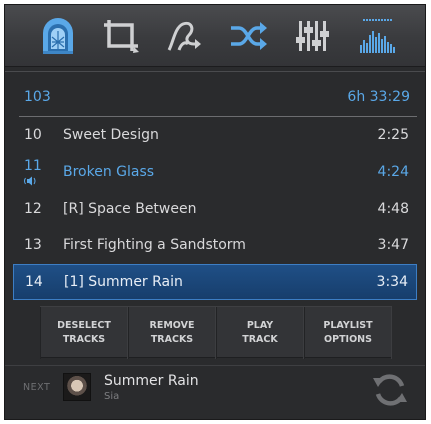 The height and width of the screenshot is (424, 431). What do you see at coordinates (37, 387) in the screenshot?
I see `next-label: NEXT` at bounding box center [37, 387].